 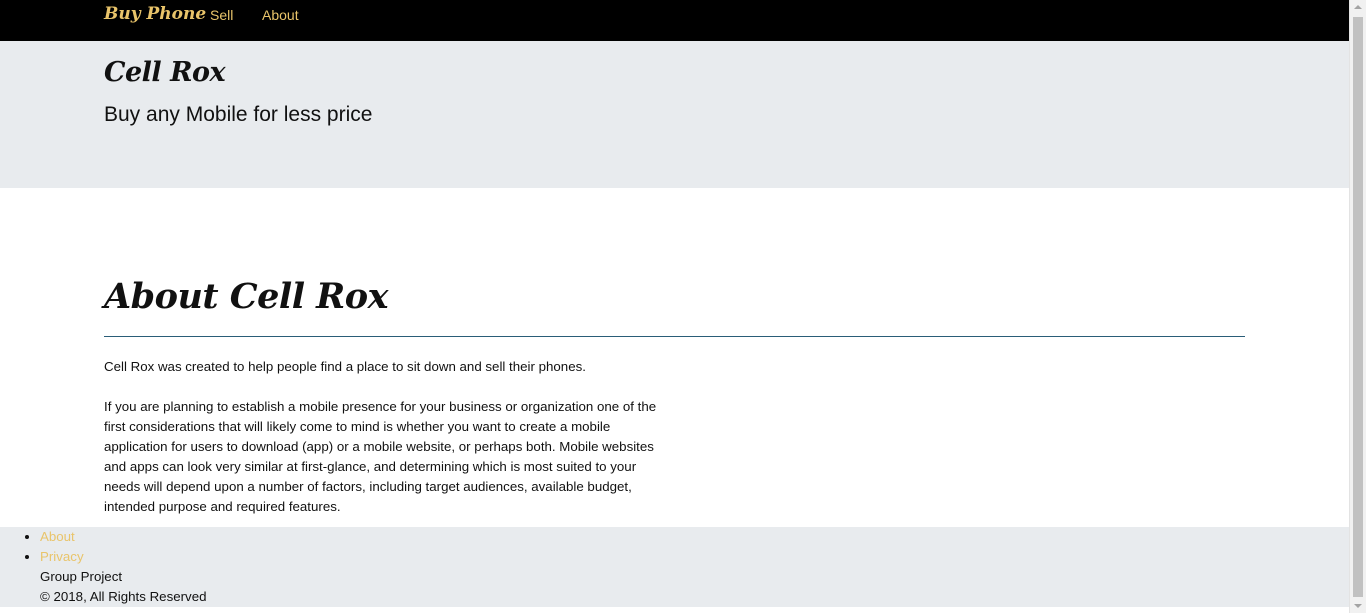 I want to click on site-title: Cell Rox, so click(x=165, y=72).